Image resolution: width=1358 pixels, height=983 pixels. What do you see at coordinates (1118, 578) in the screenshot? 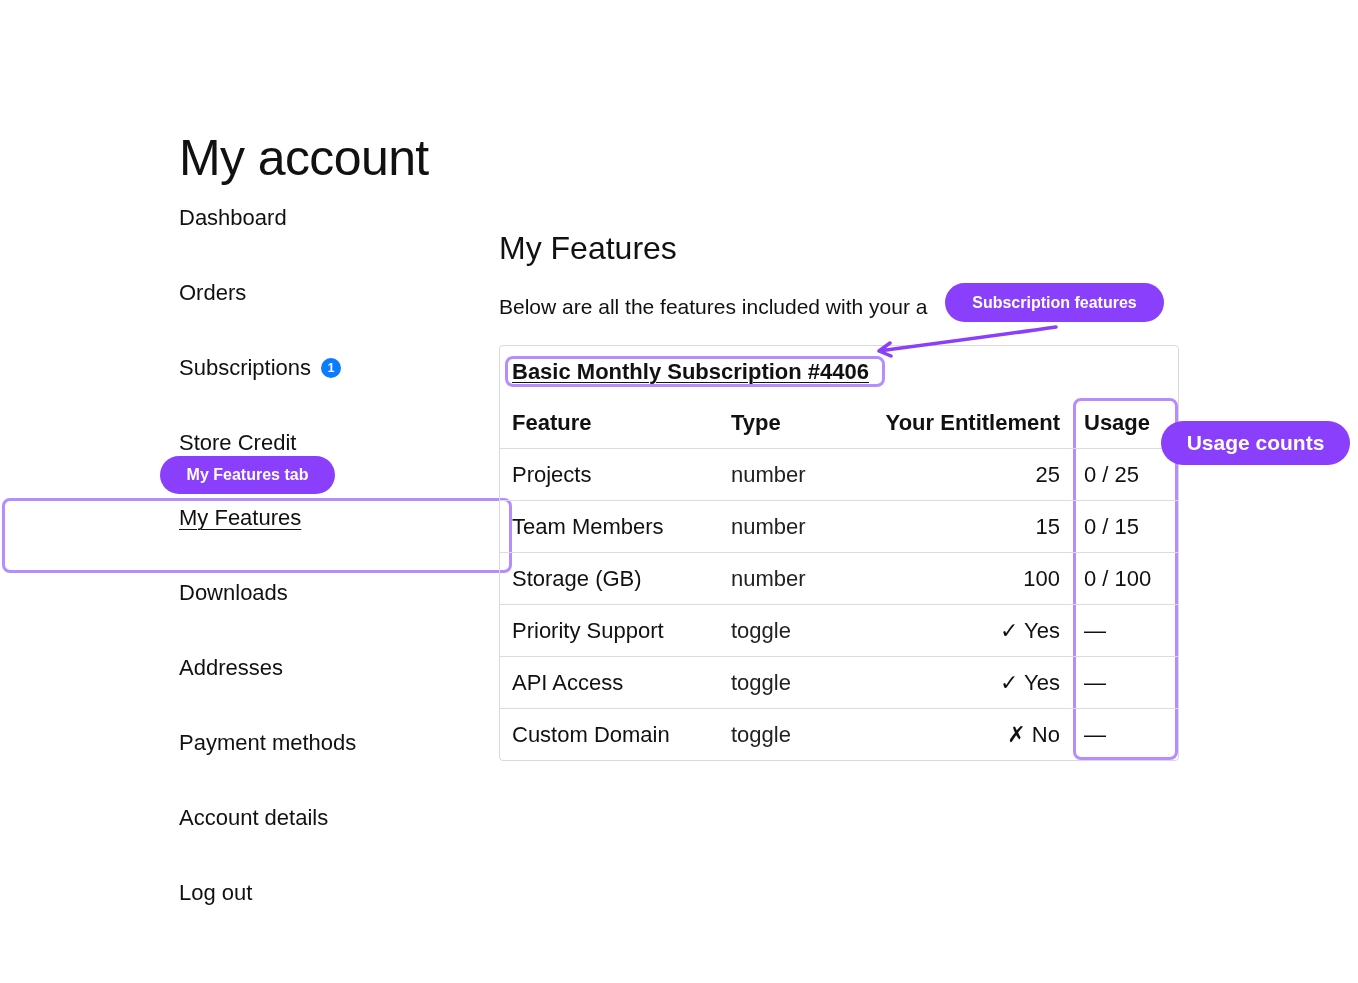
I see `table-cell-text: 0 / 100` at bounding box center [1118, 578].